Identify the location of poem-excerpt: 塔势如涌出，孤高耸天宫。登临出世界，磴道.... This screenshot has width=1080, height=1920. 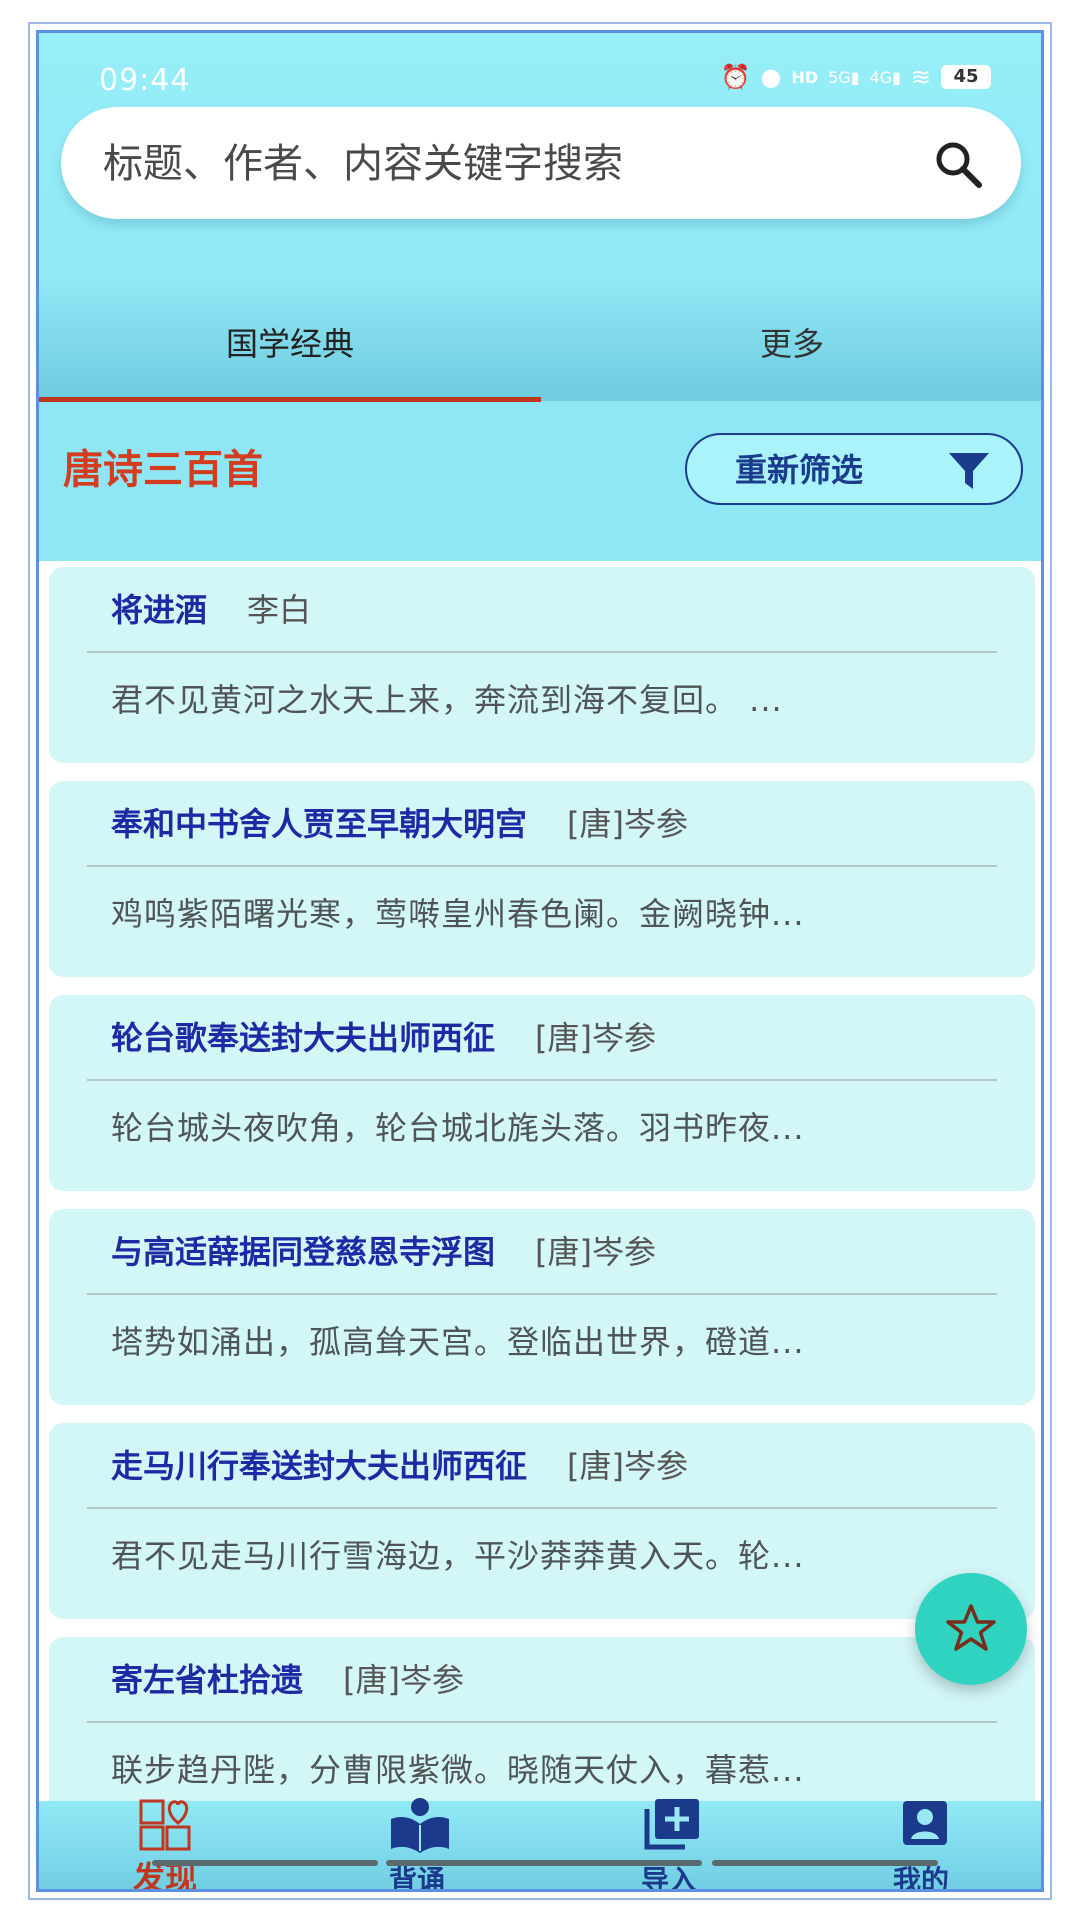
(458, 1342).